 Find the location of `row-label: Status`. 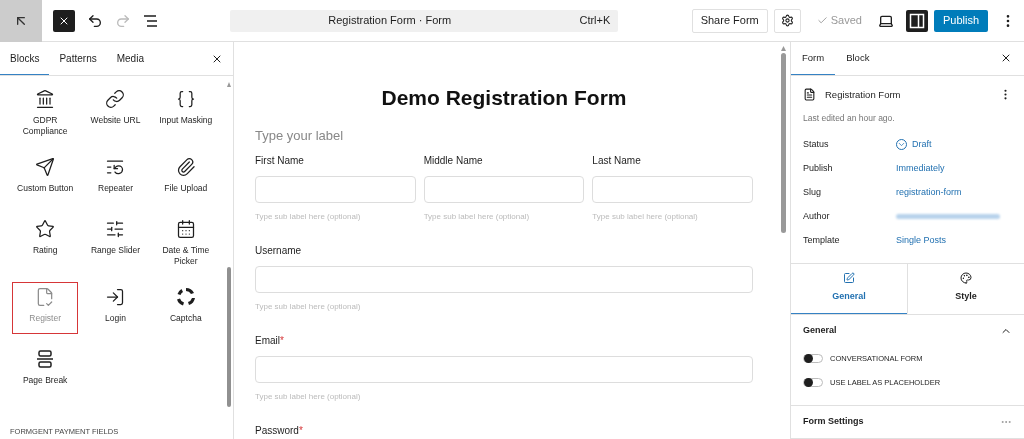

row-label: Status is located at coordinates (816, 144).